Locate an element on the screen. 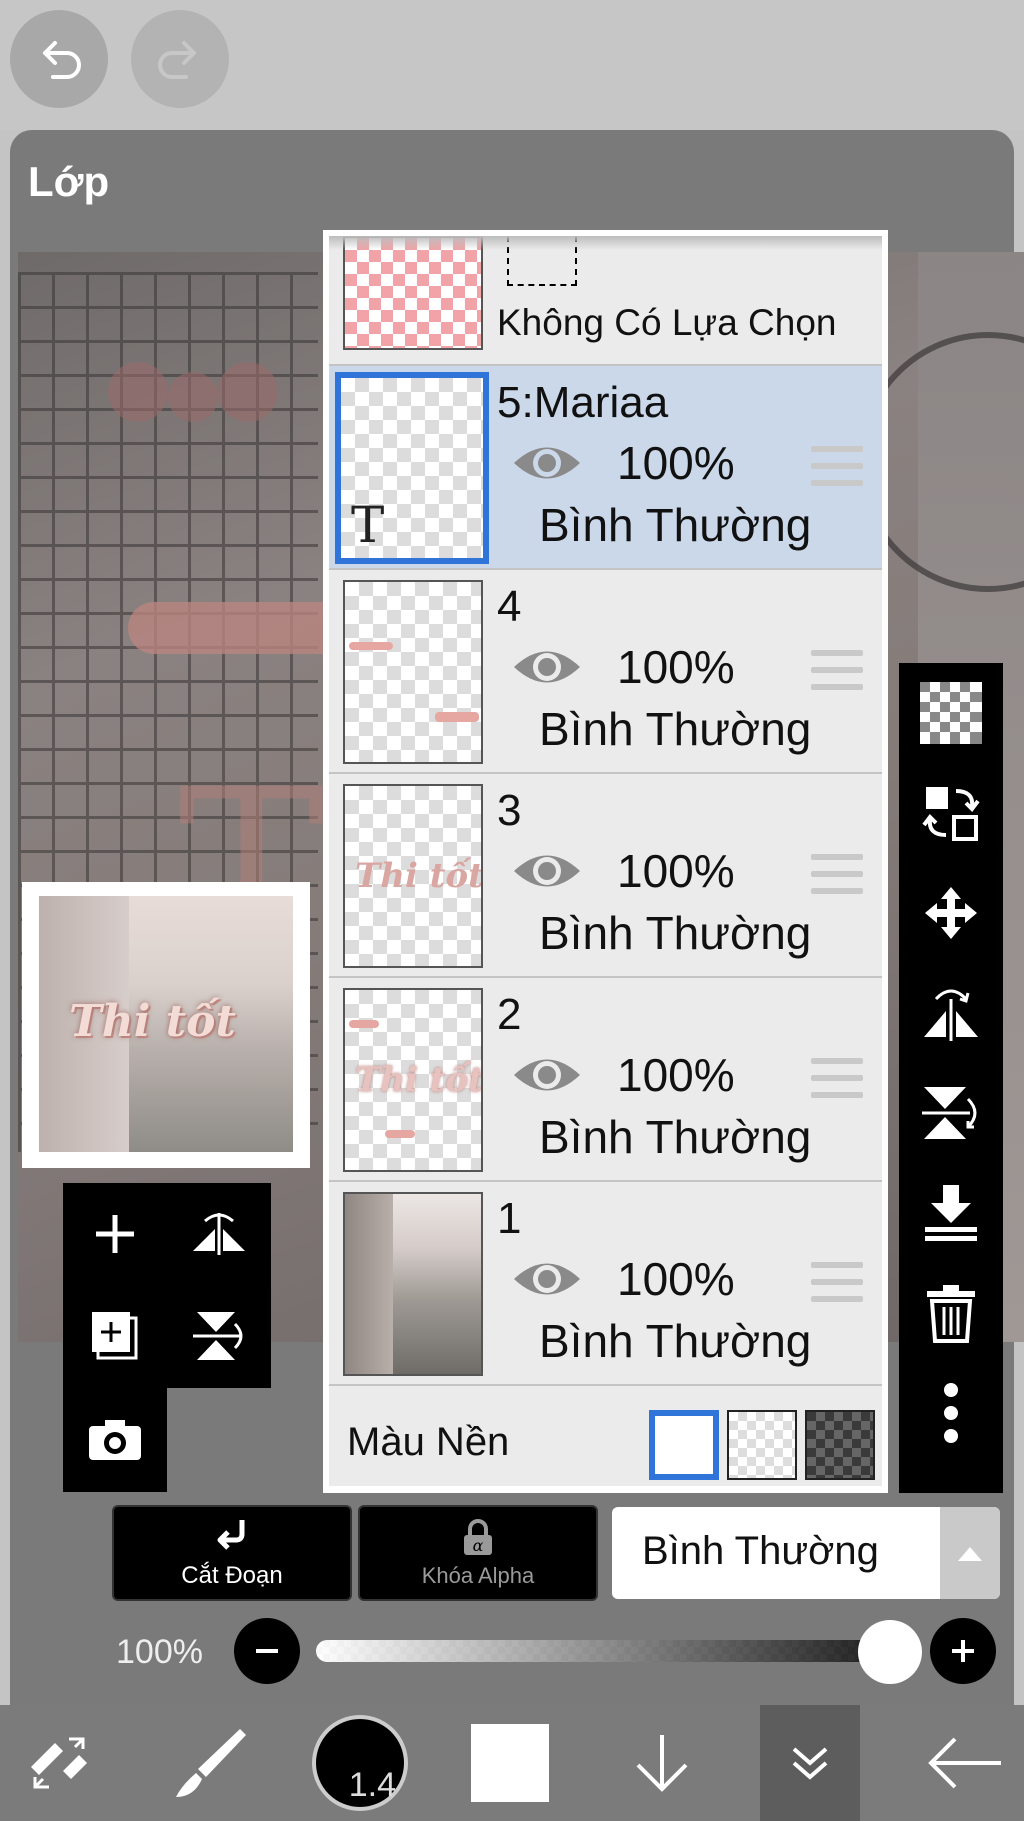 The image size is (1024, 1821). layer-row: T 5:Mariaa 100% Bình Thường is located at coordinates (605, 468).